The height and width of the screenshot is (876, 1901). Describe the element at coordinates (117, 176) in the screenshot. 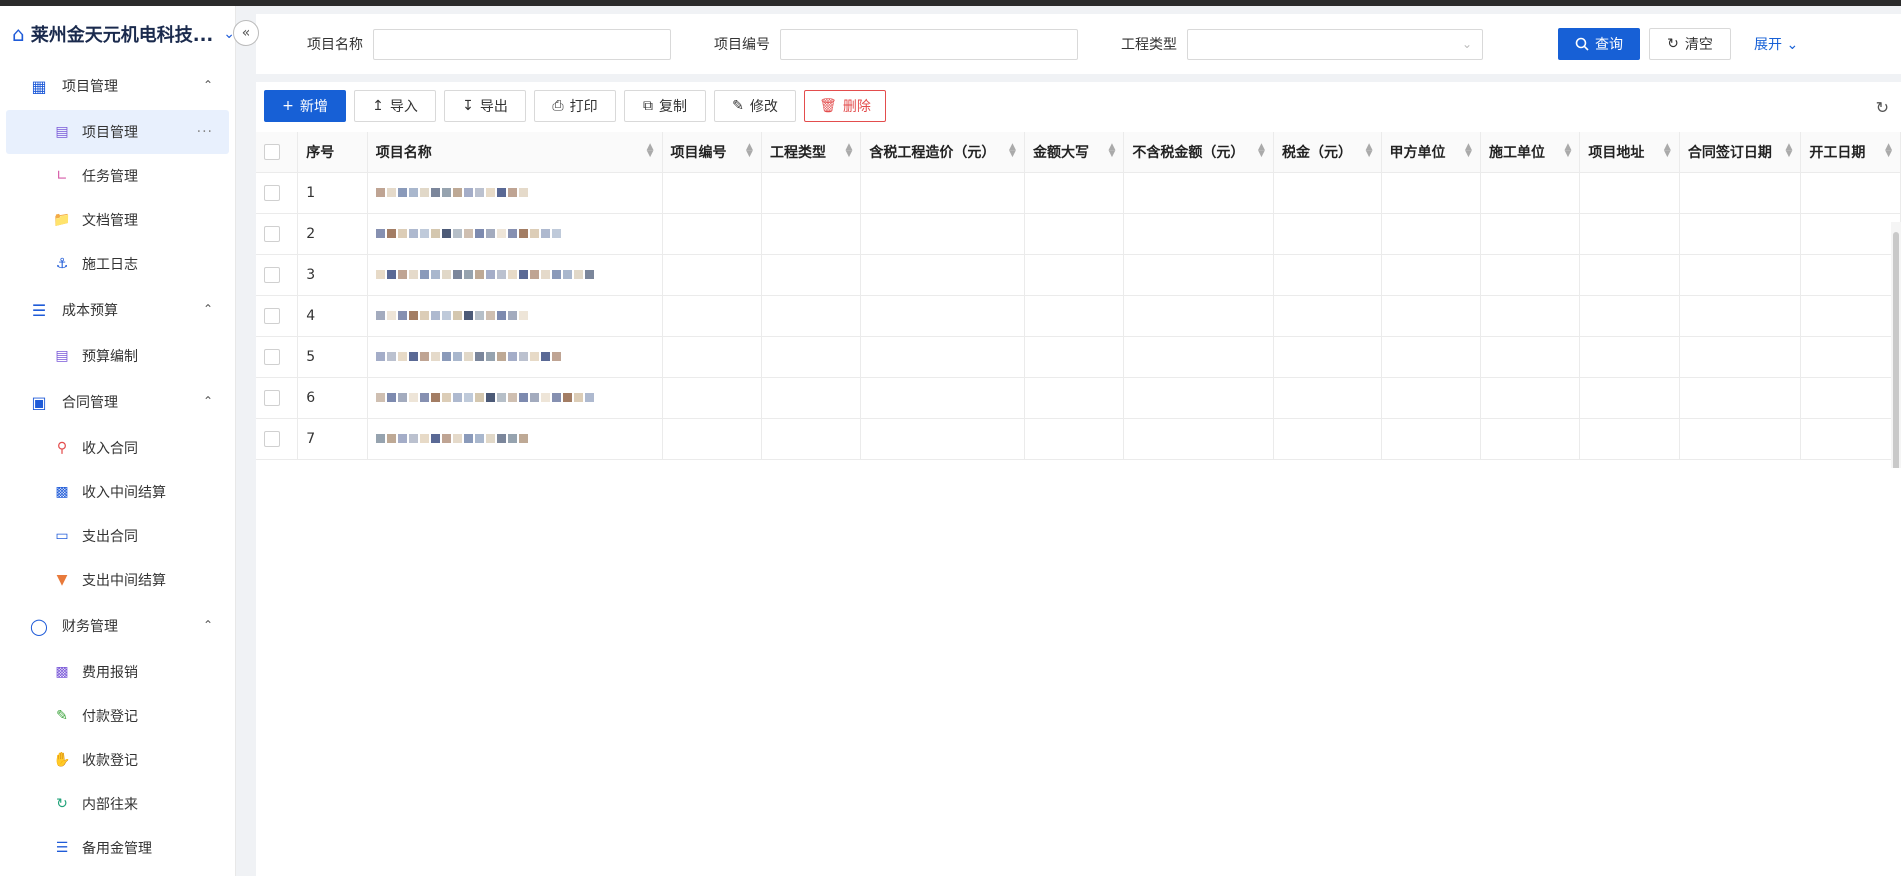

I see `sidebar-item: ∟ 任务管理` at that location.